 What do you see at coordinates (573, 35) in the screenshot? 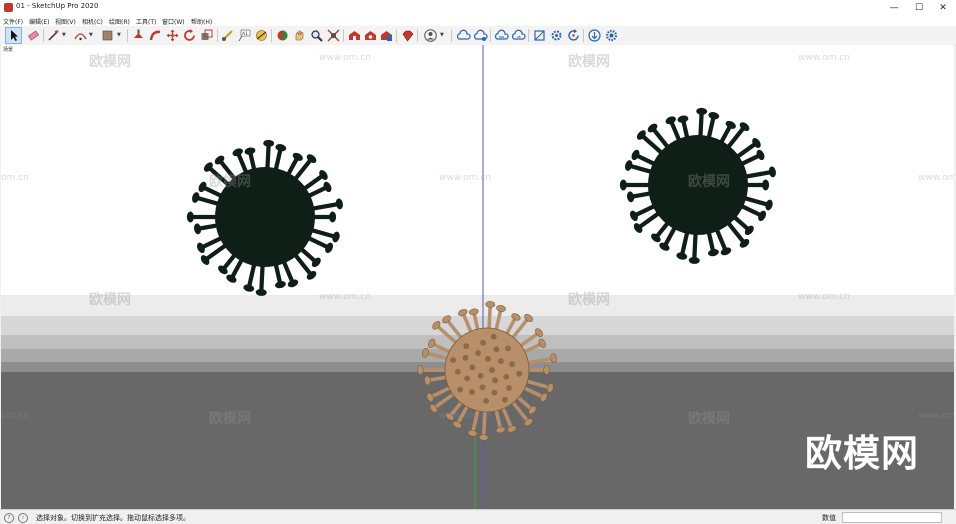
I see `refresh-icon` at bounding box center [573, 35].